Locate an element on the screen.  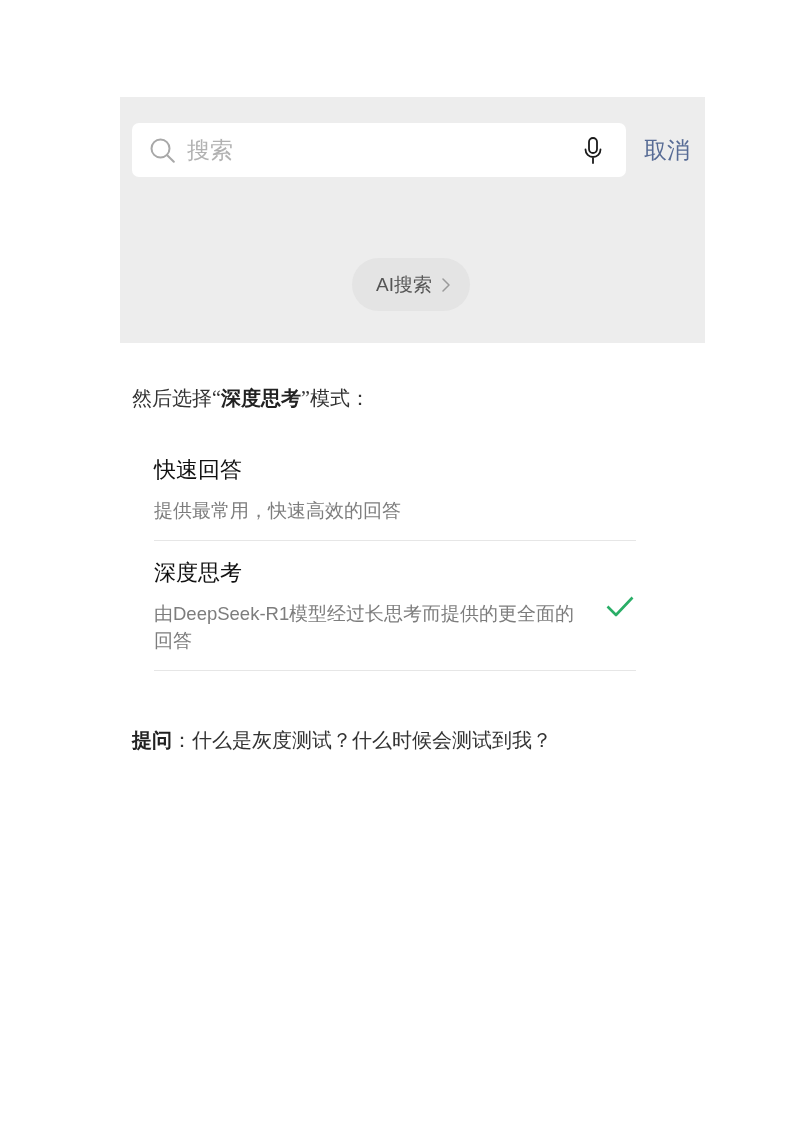
mode-option-title: 快速回答 is located at coordinates (198, 470).